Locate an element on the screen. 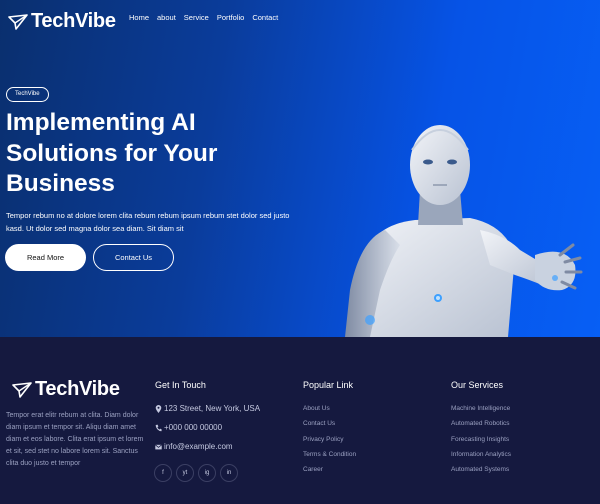 This screenshot has width=600, height=504. link-terms: Terms & Condition is located at coordinates (329, 455).